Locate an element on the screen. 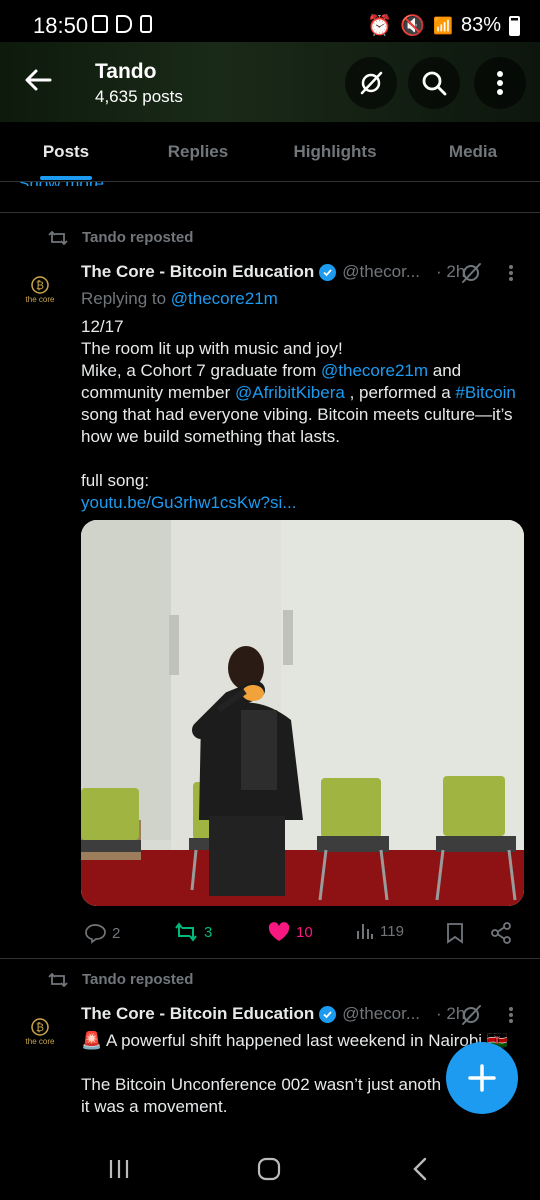 This screenshot has height=1200, width=540. heart-icon is located at coordinates (279, 931).